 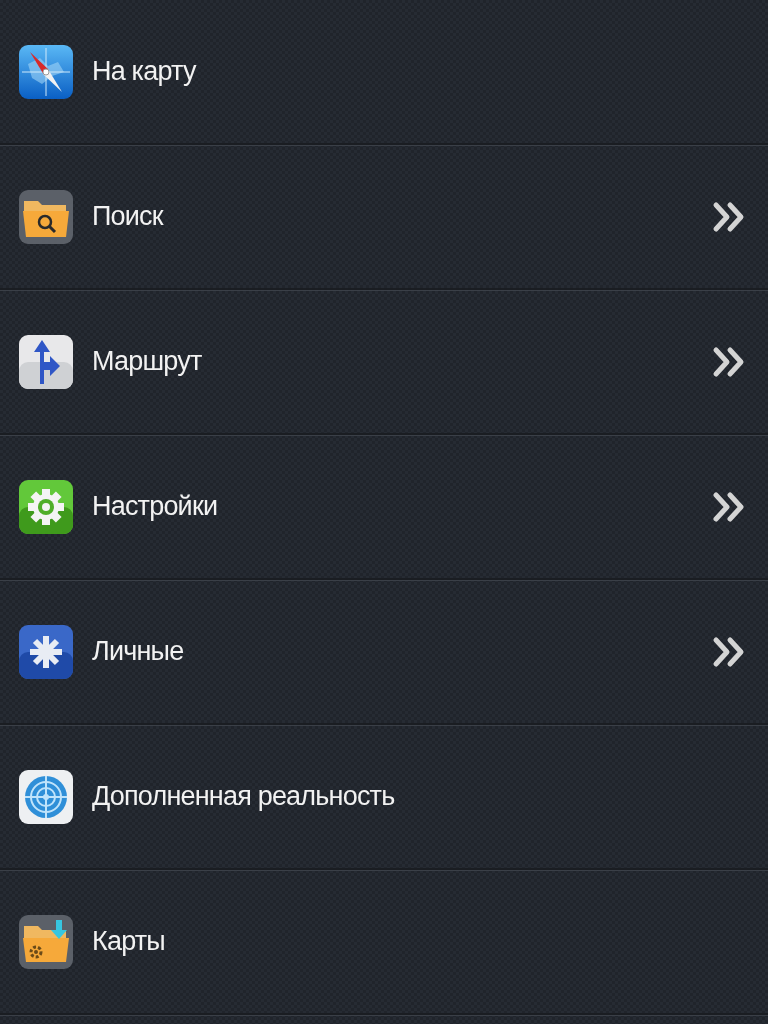 I want to click on menu-item: На карту, so click(x=384, y=72).